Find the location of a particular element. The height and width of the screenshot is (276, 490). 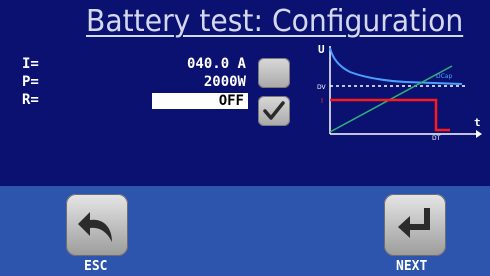

graph-t-label: t is located at coordinates (477, 122).